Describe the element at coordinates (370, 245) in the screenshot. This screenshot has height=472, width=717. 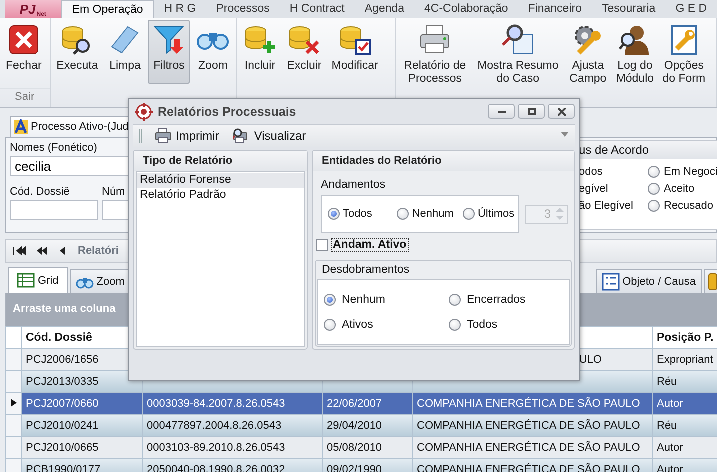
I see `checkbox-label: Andam. Ativo` at that location.